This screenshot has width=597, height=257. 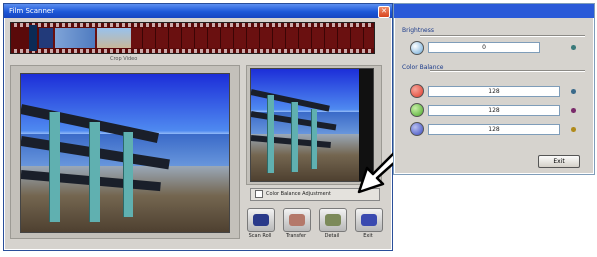 I want to click on detail-button, so click(x=333, y=220).